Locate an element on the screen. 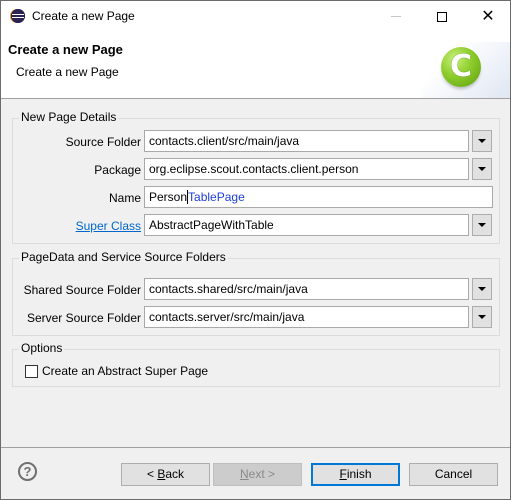 The image size is (511, 500). server-source-folder-dropdown-button is located at coordinates (482, 317).